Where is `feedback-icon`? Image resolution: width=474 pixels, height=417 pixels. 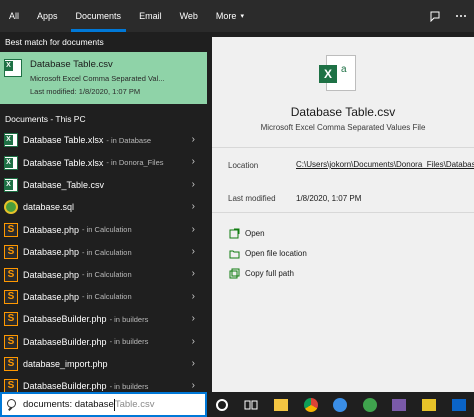
feedback-icon is located at coordinates (435, 16).